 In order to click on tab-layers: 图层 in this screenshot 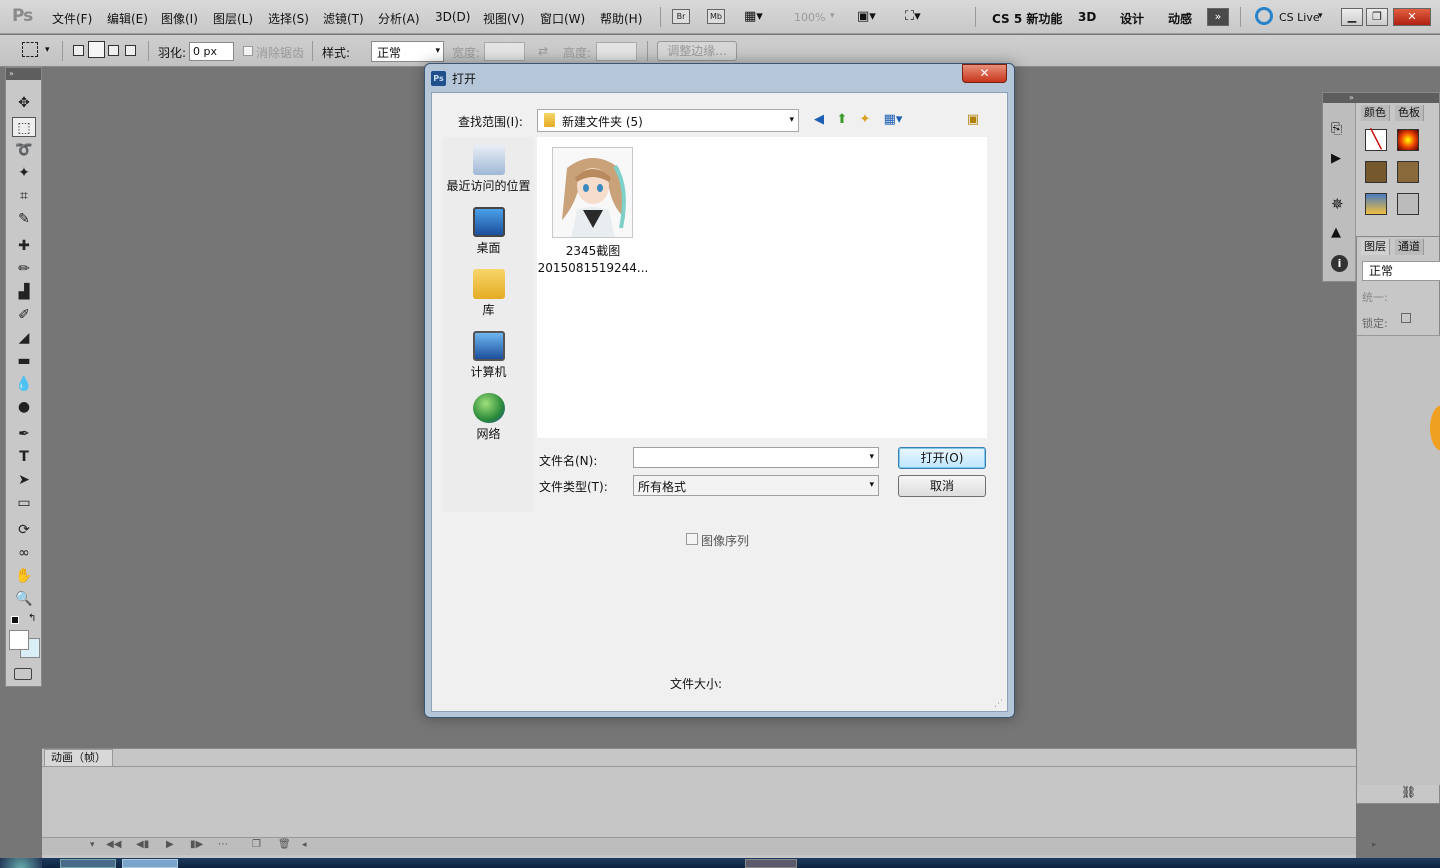, I will do `click(1375, 247)`.